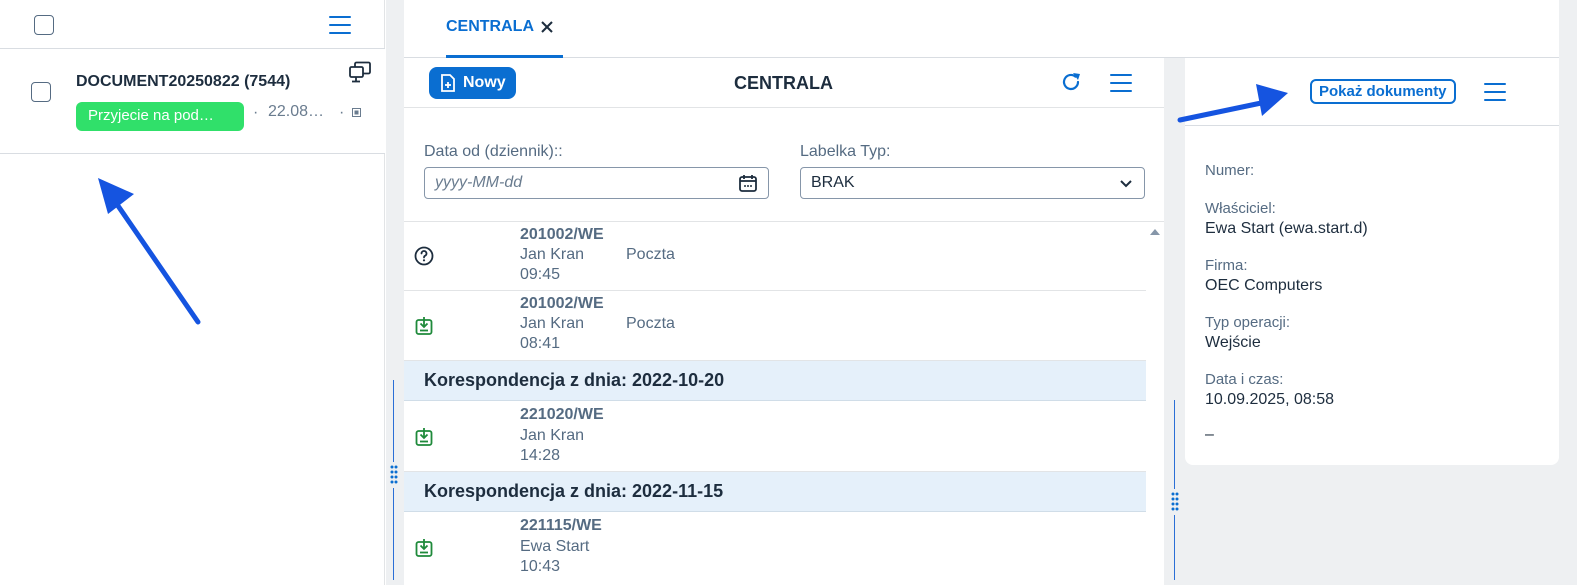  What do you see at coordinates (340, 25) in the screenshot?
I see `left-menu-icon` at bounding box center [340, 25].